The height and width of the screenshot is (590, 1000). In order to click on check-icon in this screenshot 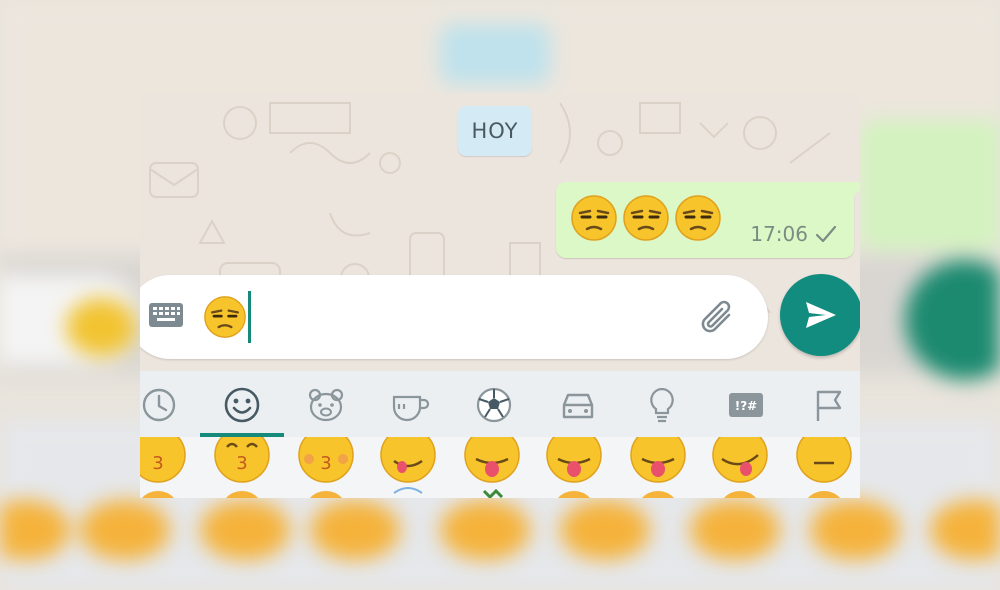, I will do `click(826, 234)`.